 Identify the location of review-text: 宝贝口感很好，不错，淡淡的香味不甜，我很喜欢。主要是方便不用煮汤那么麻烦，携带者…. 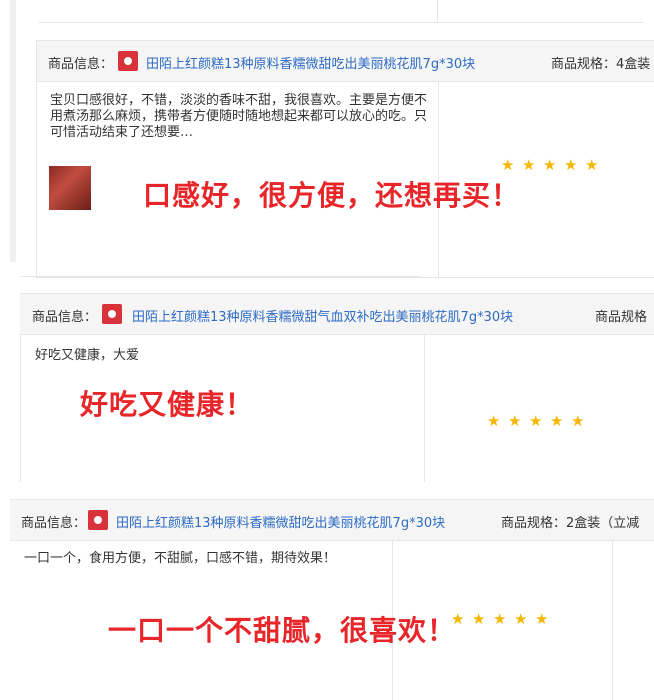
(239, 116).